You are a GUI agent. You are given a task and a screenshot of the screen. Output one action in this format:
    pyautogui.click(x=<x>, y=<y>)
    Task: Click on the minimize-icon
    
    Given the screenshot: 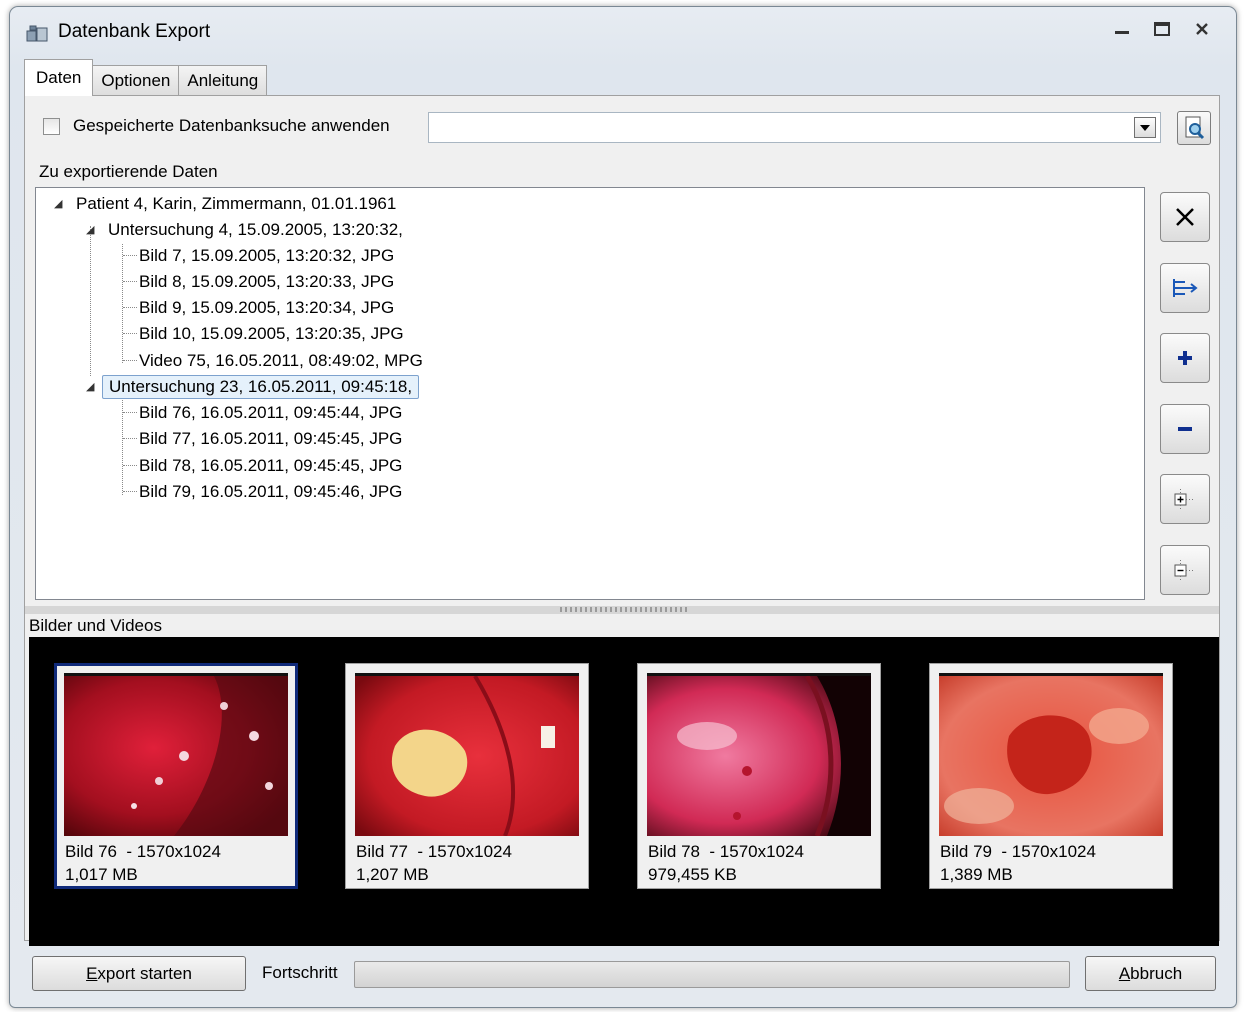 What is the action you would take?
    pyautogui.click(x=1122, y=29)
    